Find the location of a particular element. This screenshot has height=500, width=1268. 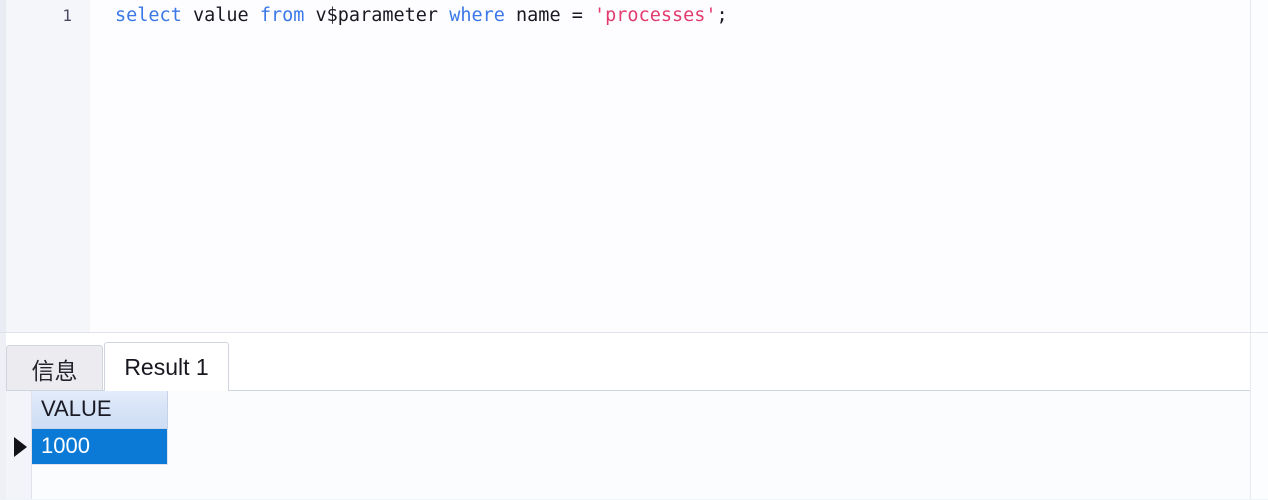

current-row-indicator is located at coordinates (19, 447).